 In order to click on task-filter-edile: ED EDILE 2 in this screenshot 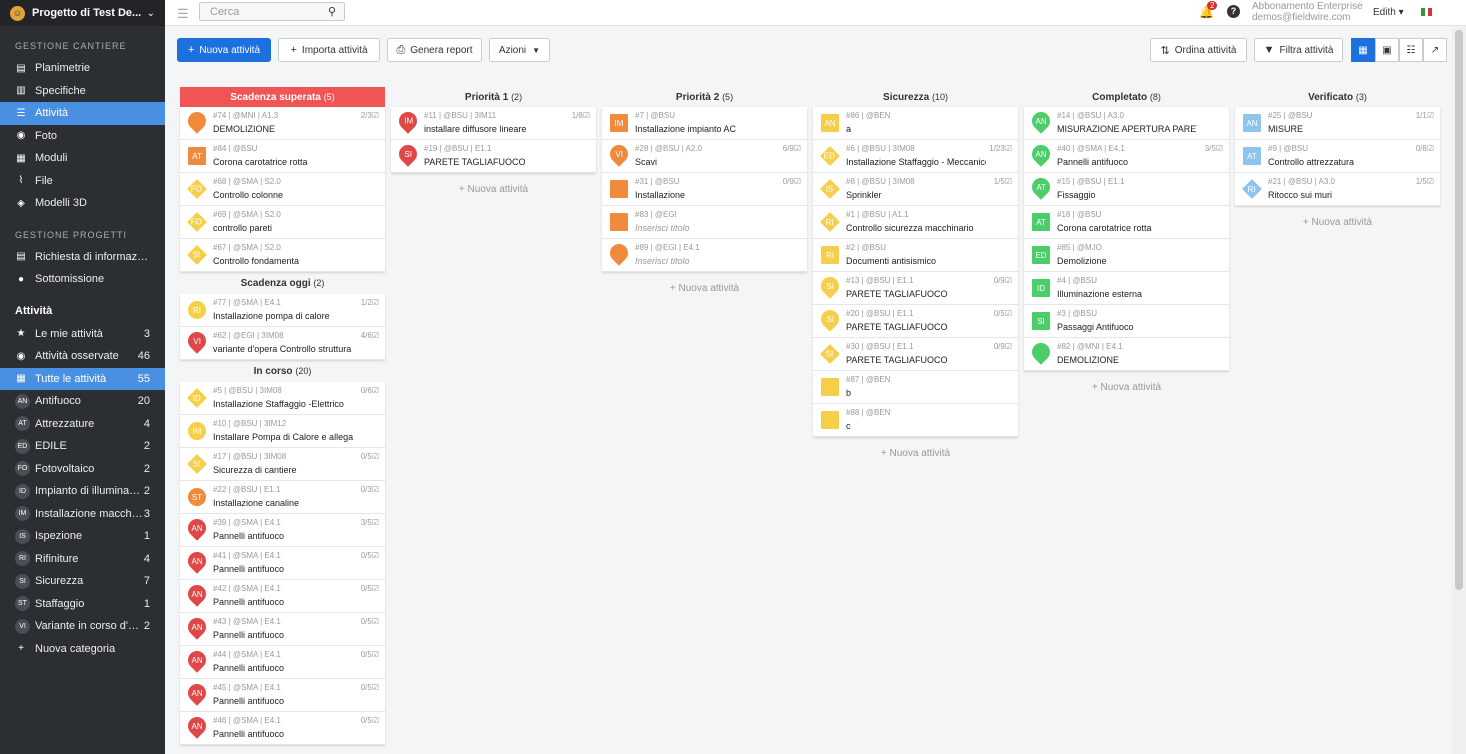, I will do `click(82, 446)`.